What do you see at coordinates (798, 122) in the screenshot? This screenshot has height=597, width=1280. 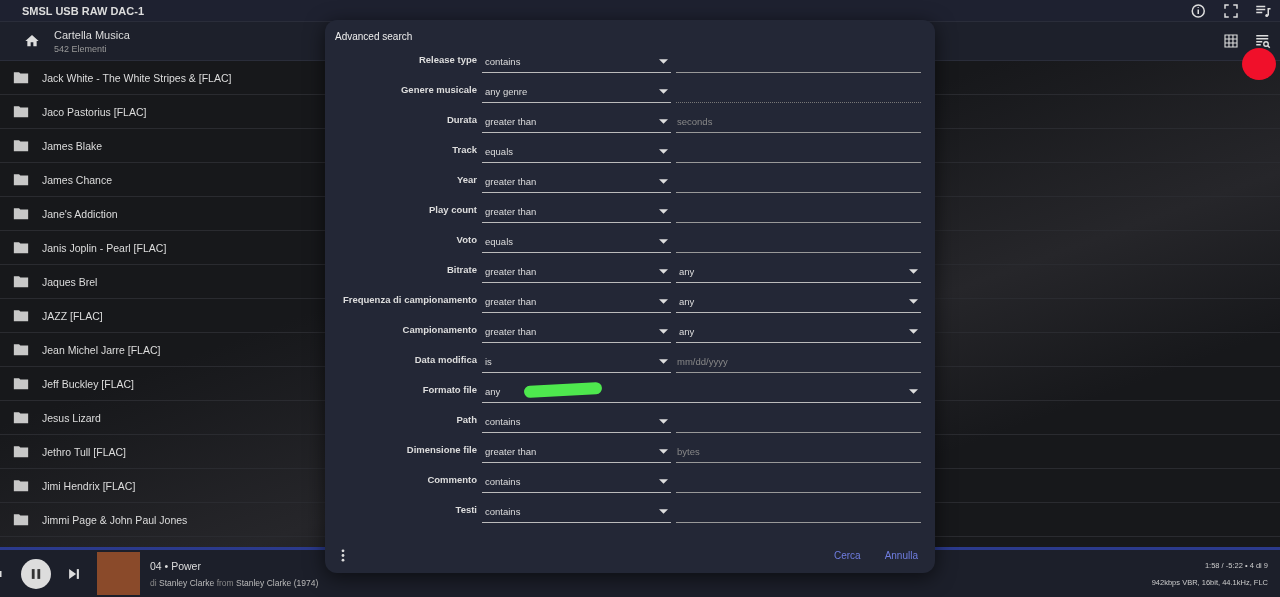 I see `value-field: seconds` at bounding box center [798, 122].